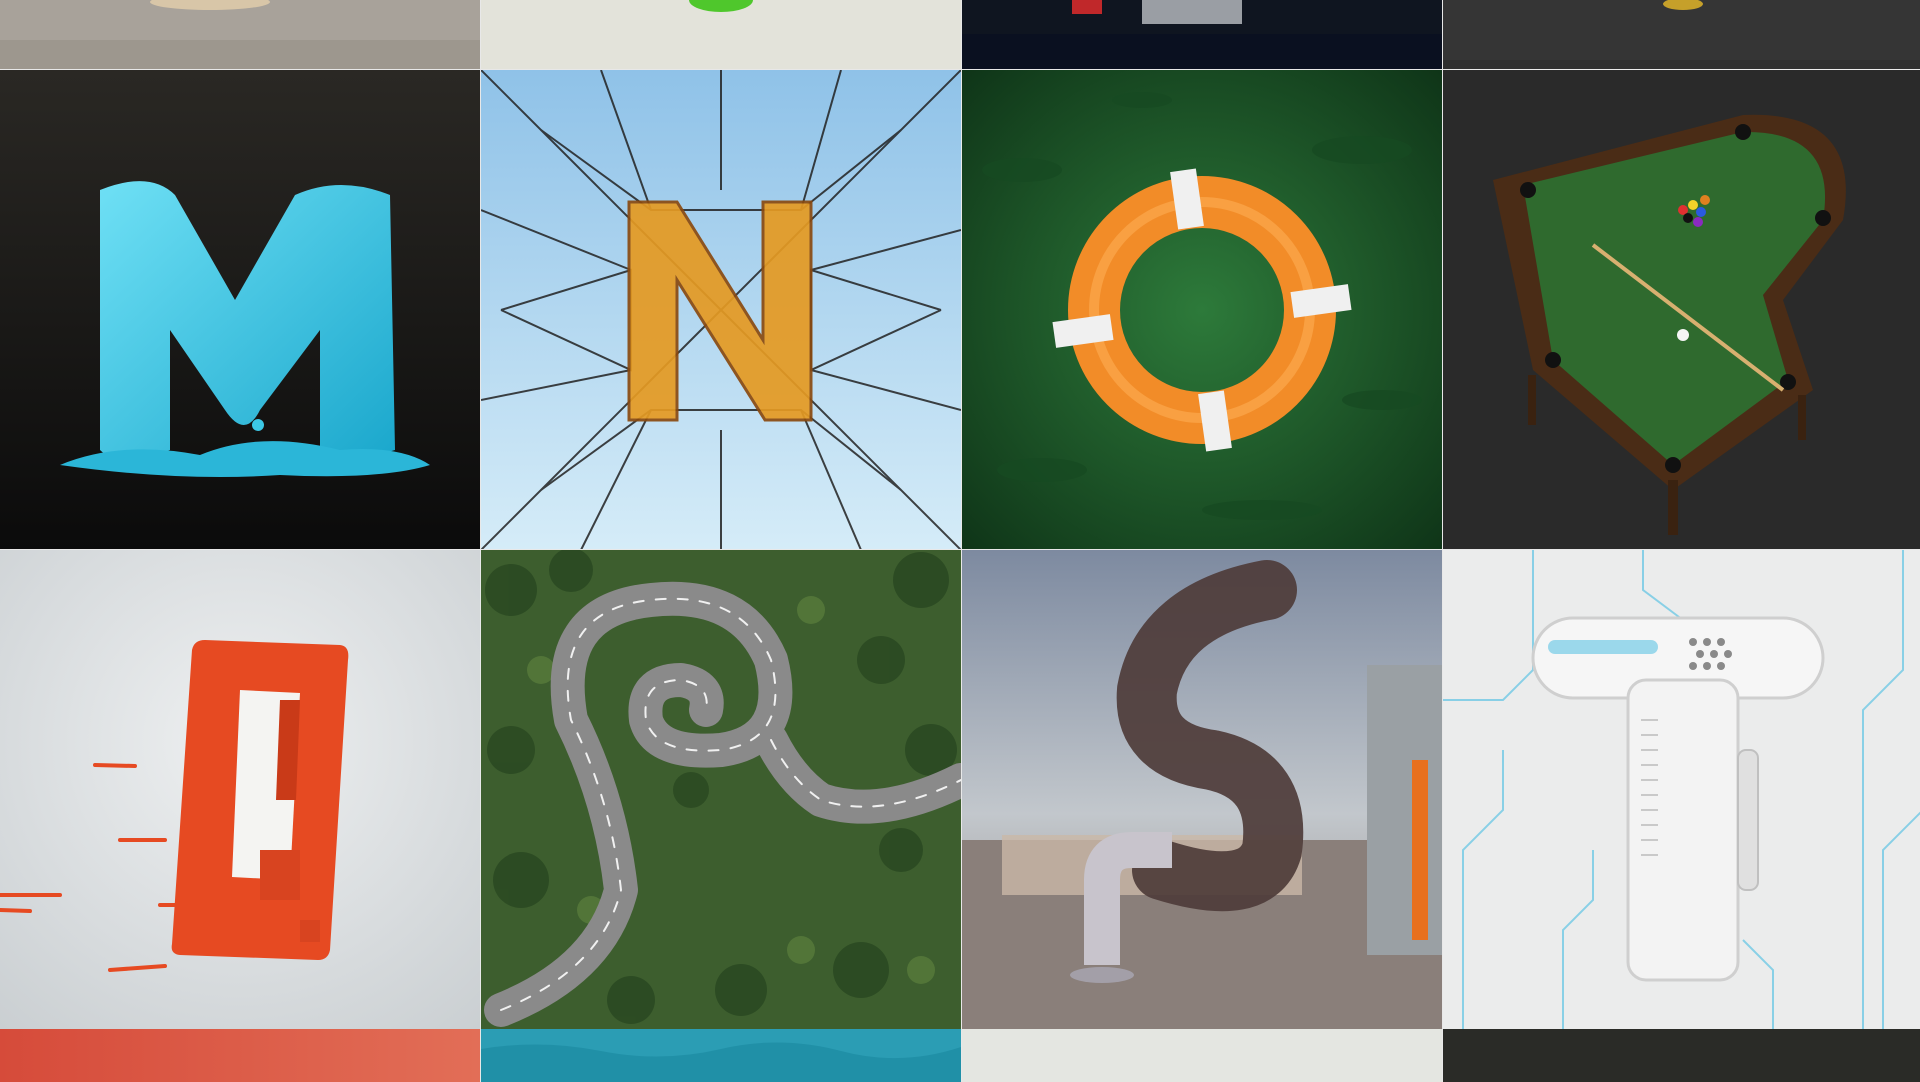 The image size is (1920, 1082). What do you see at coordinates (720, 789) in the screenshot?
I see `tile-letter-r` at bounding box center [720, 789].